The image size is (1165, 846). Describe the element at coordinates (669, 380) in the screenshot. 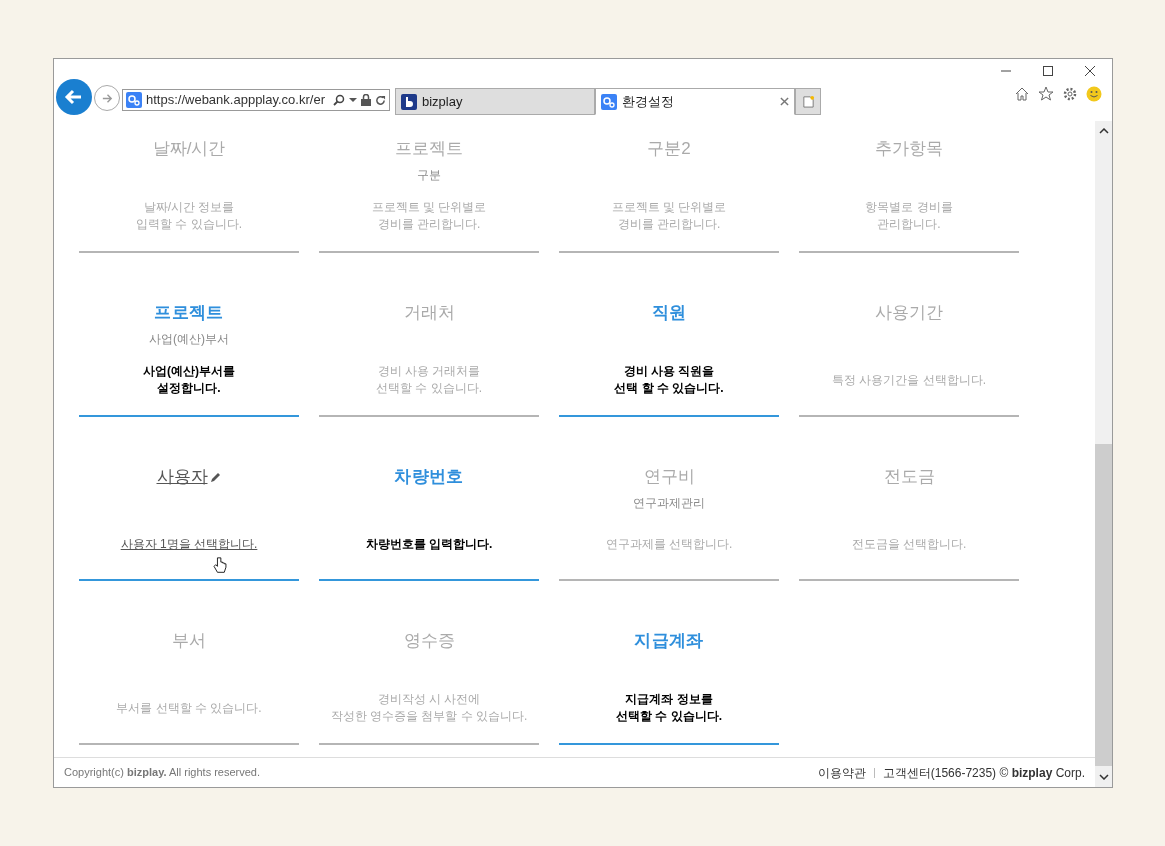

I see `card-description: 경비 사용 직원을 선택 할 수 있습니다.` at that location.